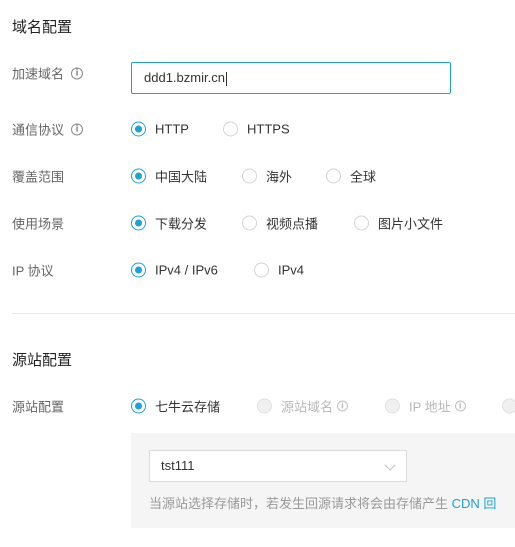 This screenshot has width=515, height=547. I want to click on domain-config-title: 域名配置, so click(42, 27).